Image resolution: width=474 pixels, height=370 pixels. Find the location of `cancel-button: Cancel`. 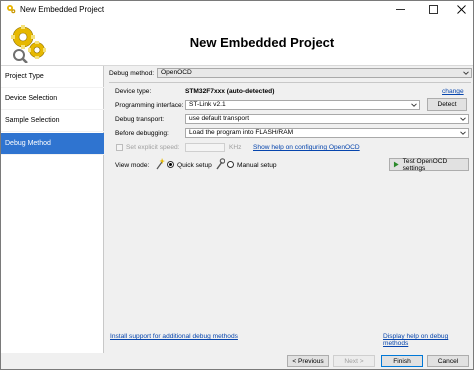

cancel-button: Cancel is located at coordinates (448, 361).